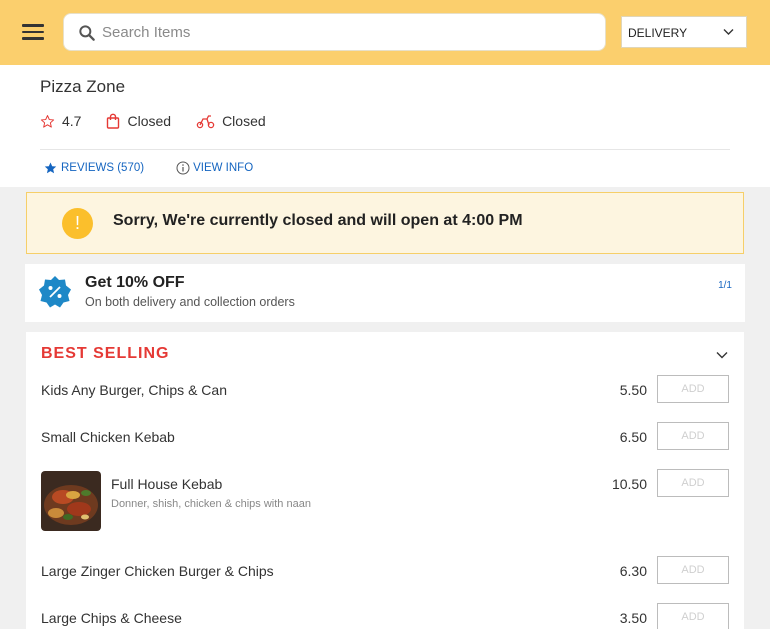 This screenshot has width=770, height=629. I want to click on delivery-status: Closed, so click(231, 121).